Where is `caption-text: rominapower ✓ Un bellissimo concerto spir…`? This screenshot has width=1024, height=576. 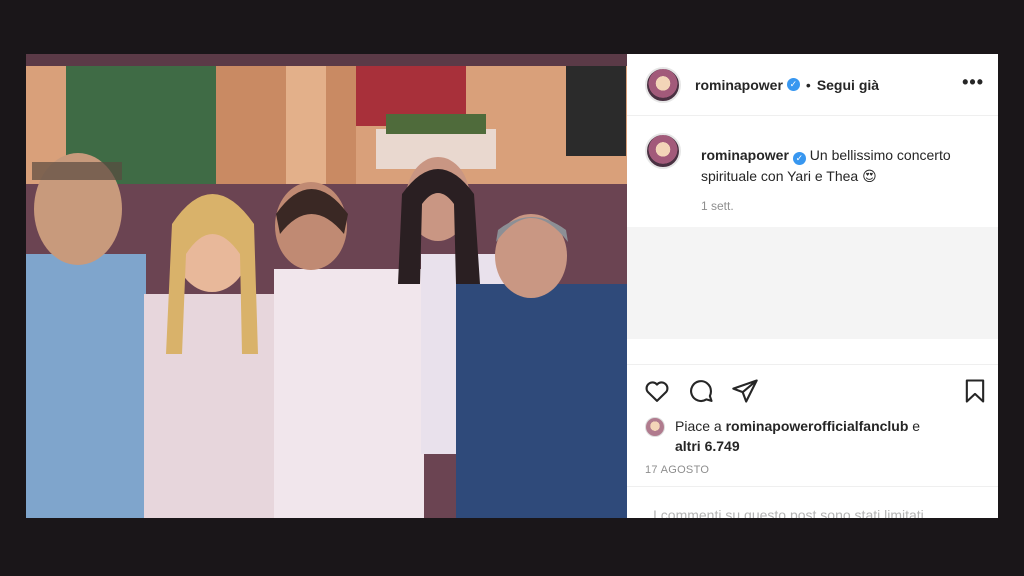
caption-text: rominapower ✓ Un bellissimo concerto spir… is located at coordinates (844, 166).